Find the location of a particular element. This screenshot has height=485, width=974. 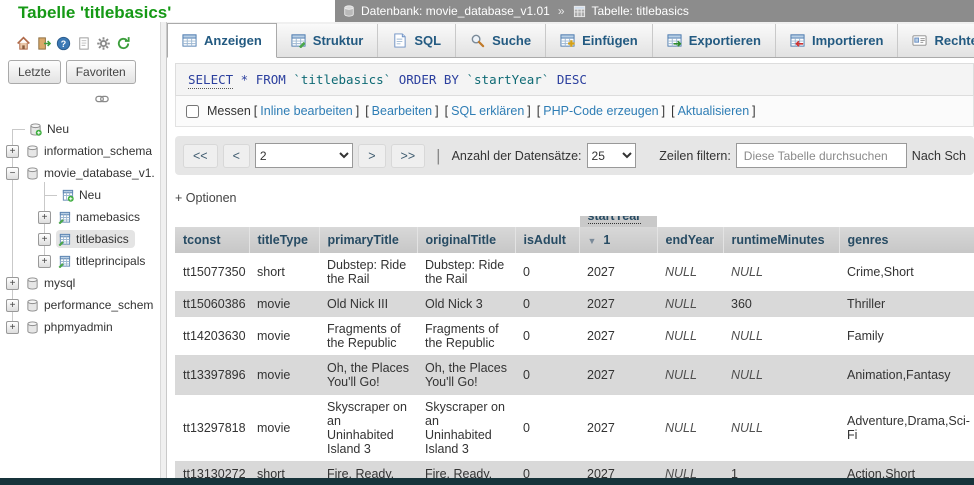

profiling-label: Messen is located at coordinates (229, 111).